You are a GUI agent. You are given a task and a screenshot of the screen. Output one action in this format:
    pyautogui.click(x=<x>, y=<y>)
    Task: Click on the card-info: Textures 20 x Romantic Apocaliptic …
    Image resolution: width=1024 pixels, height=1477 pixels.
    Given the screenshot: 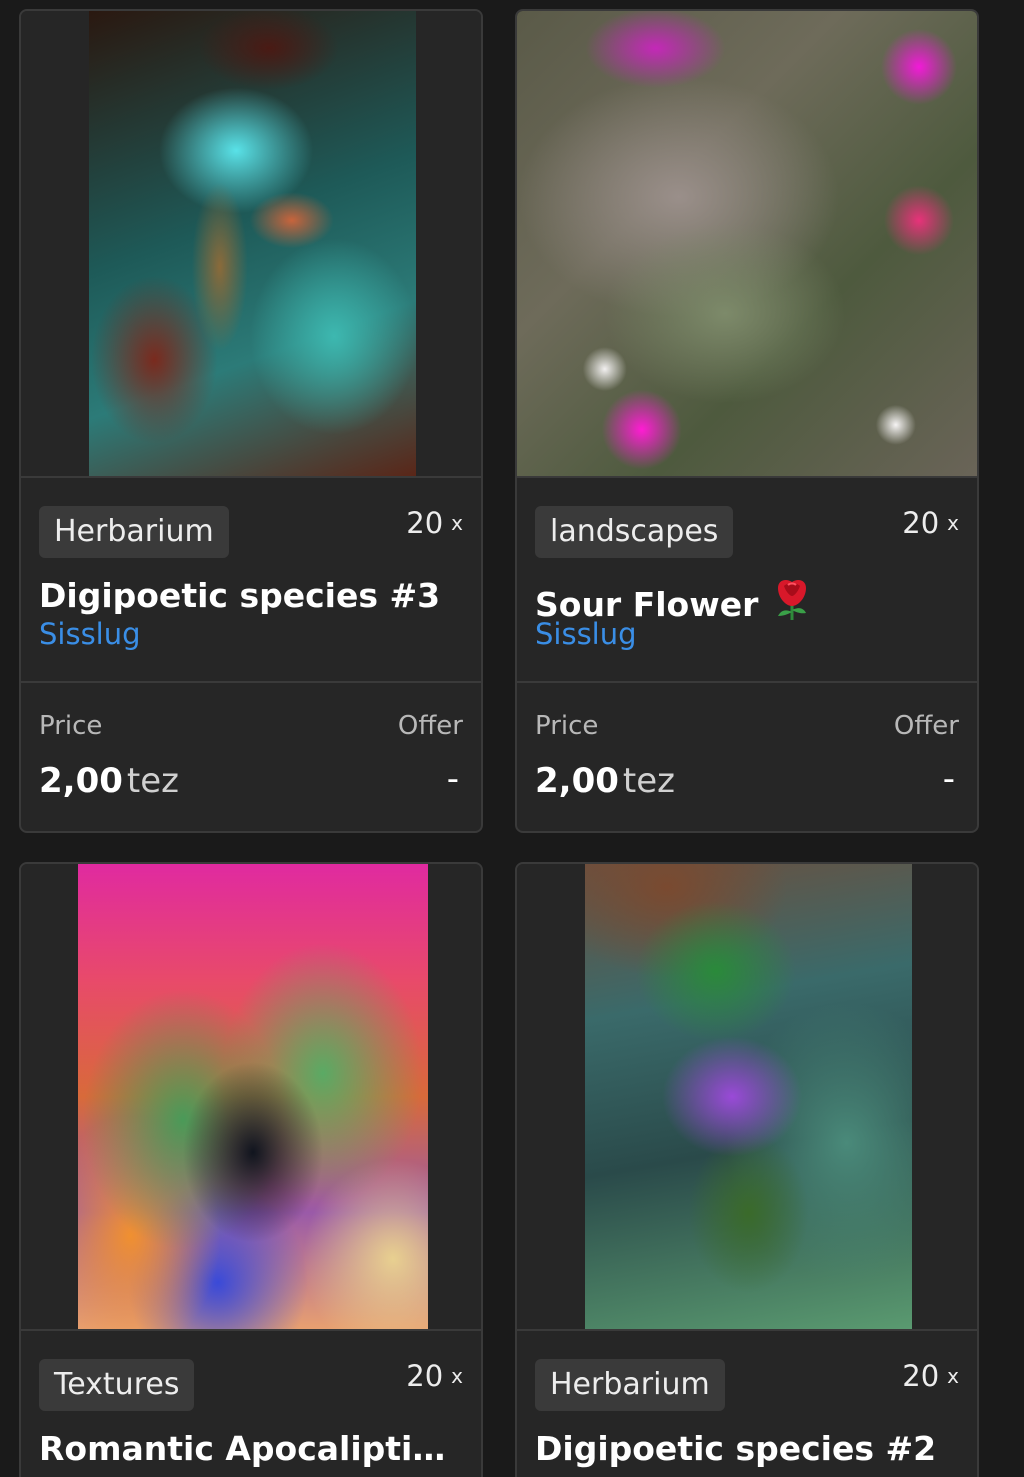 What is the action you would take?
    pyautogui.click(x=251, y=1404)
    